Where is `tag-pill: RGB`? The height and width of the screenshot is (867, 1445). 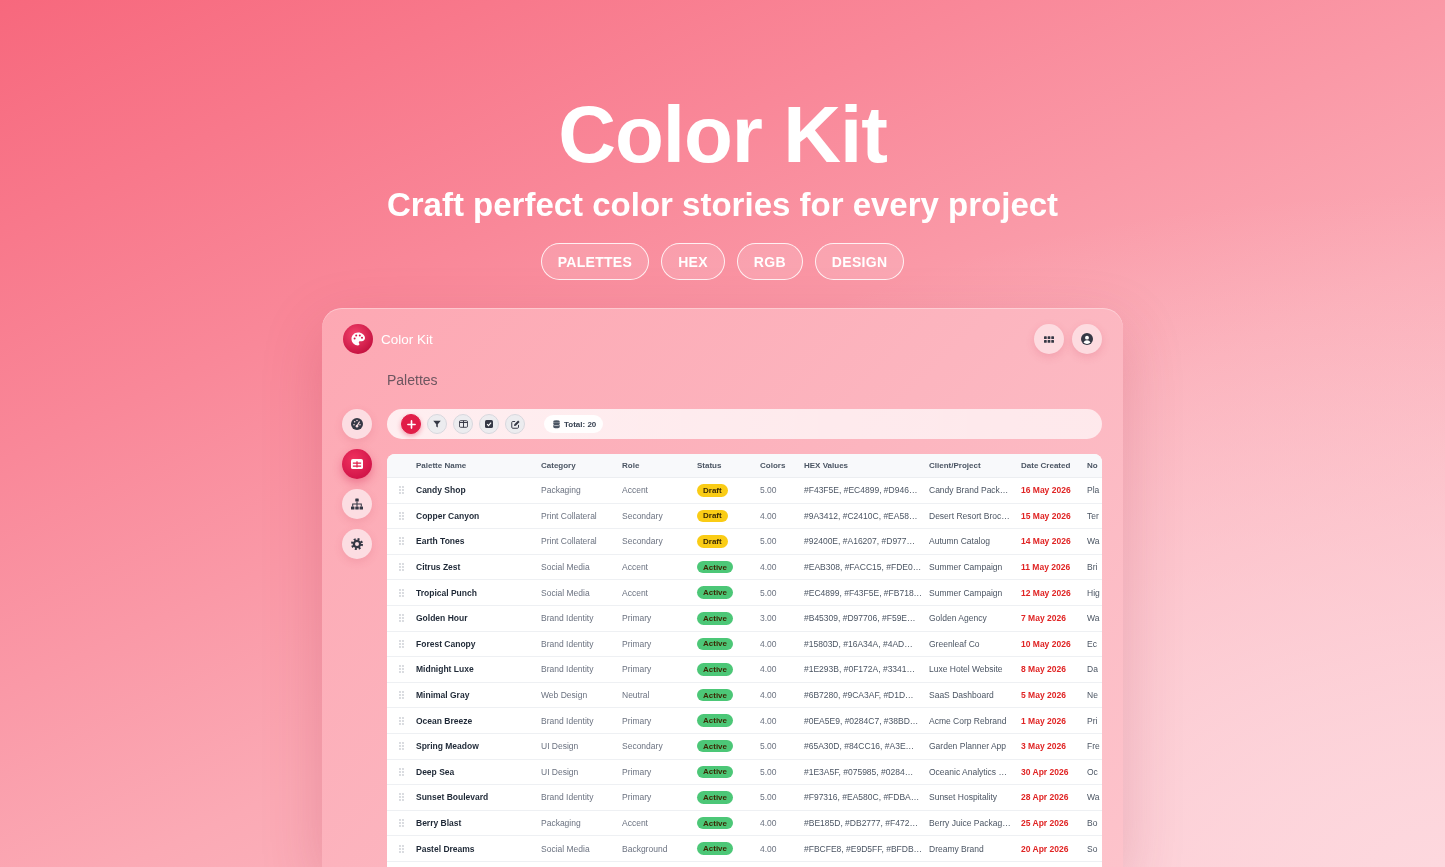
tag-pill: RGB is located at coordinates (769, 261).